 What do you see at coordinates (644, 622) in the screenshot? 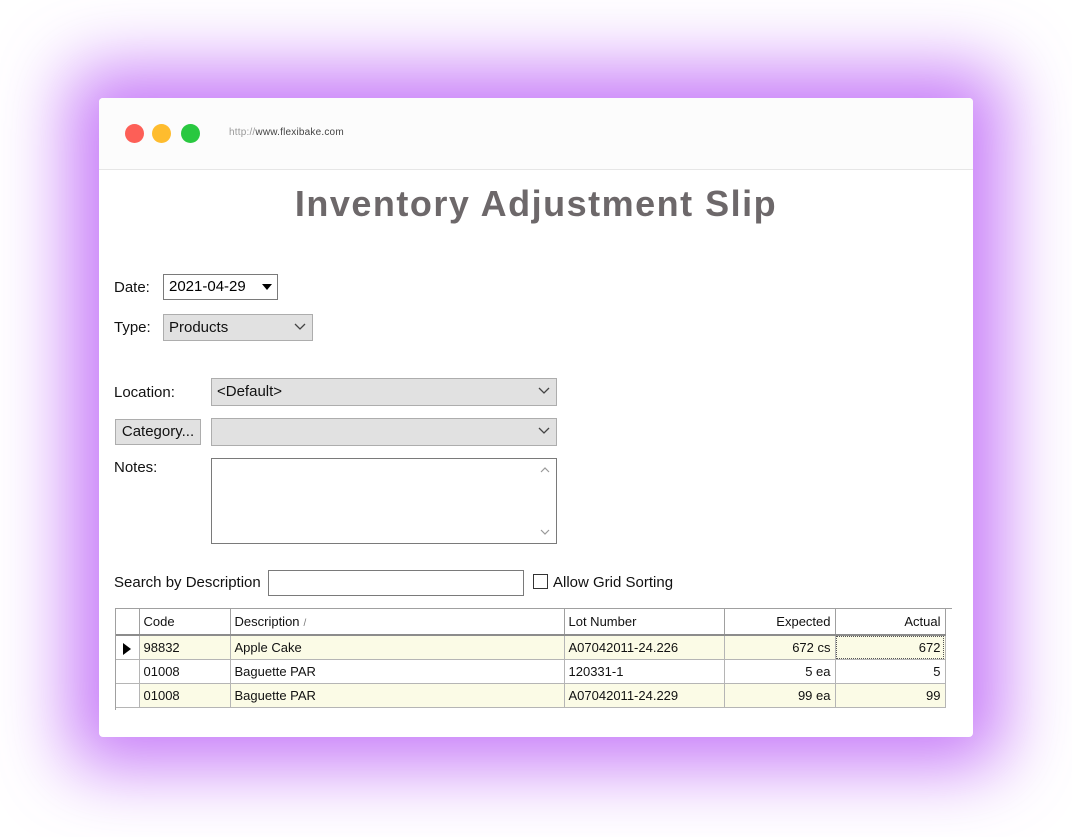
I see `column-header-lot-number: Lot Number` at bounding box center [644, 622].